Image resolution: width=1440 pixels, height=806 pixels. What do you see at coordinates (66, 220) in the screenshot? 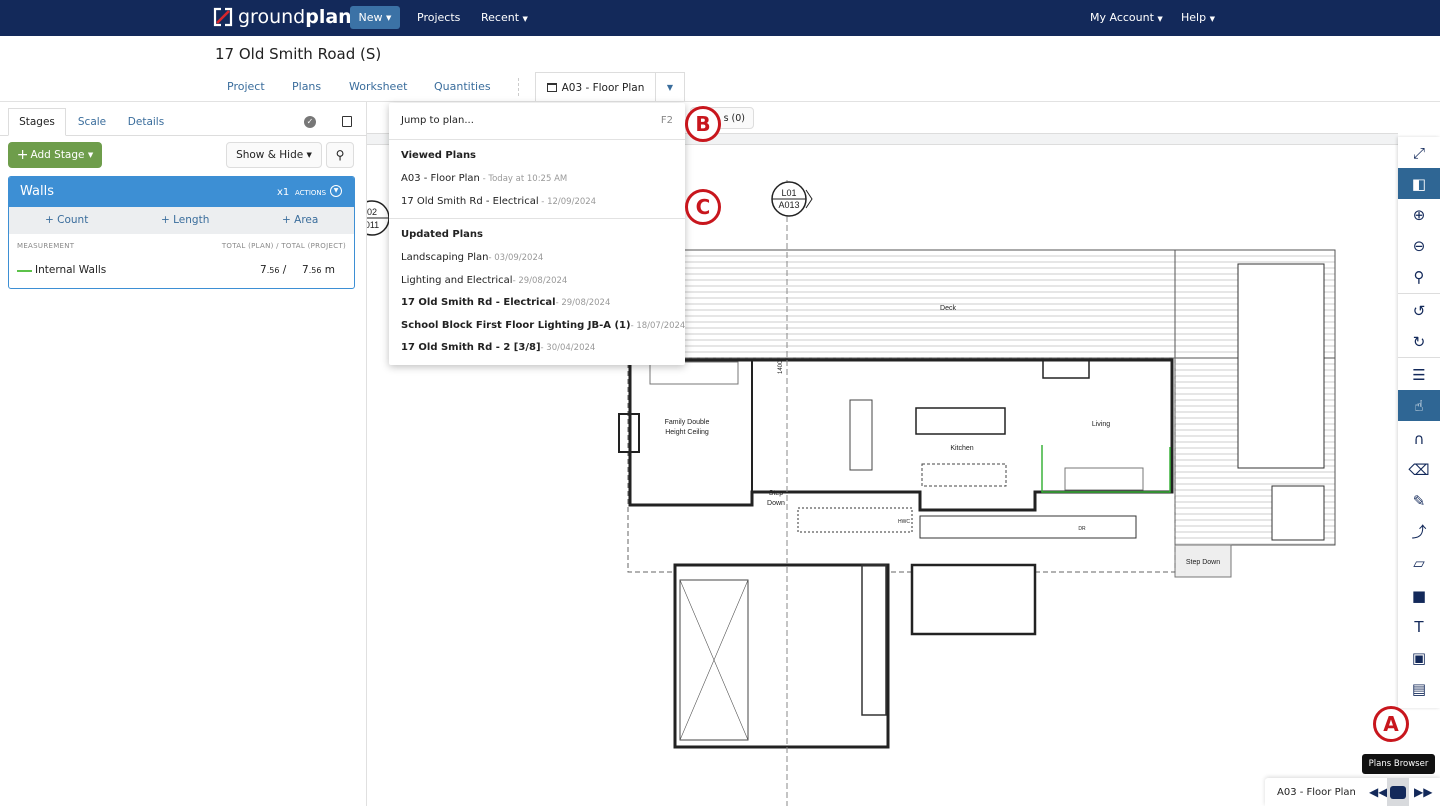
I see `add-count-button: + Count` at bounding box center [66, 220].